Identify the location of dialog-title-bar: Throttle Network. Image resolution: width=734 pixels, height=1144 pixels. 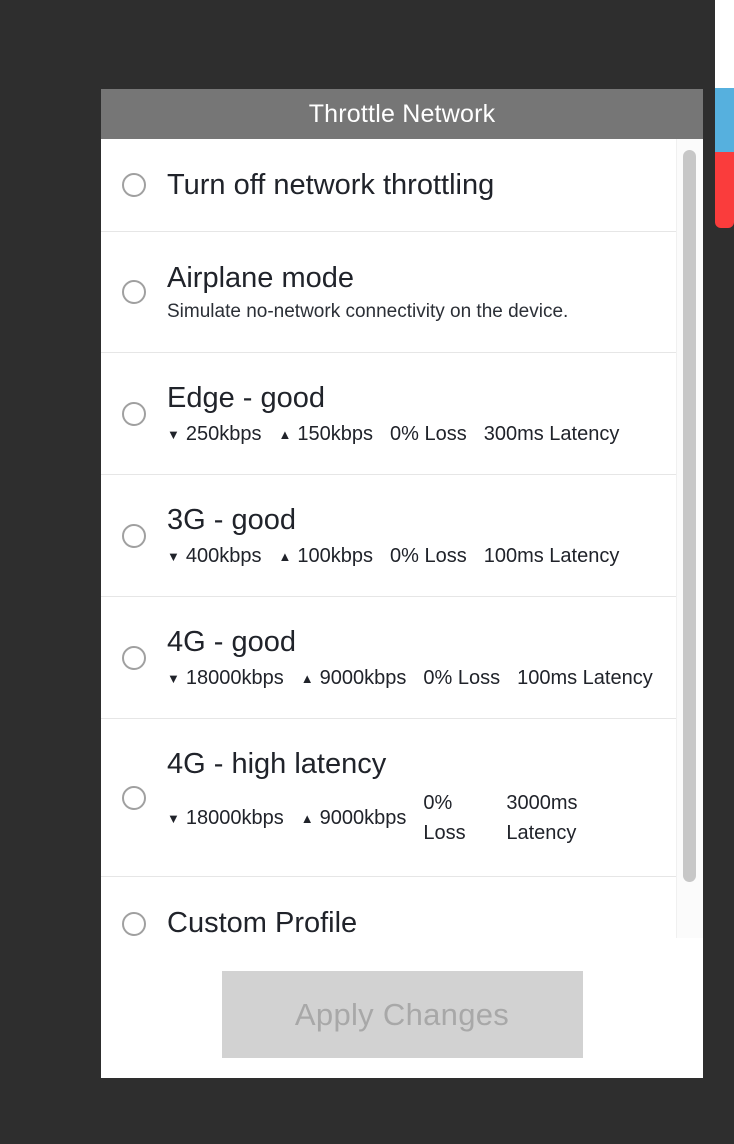
(402, 114).